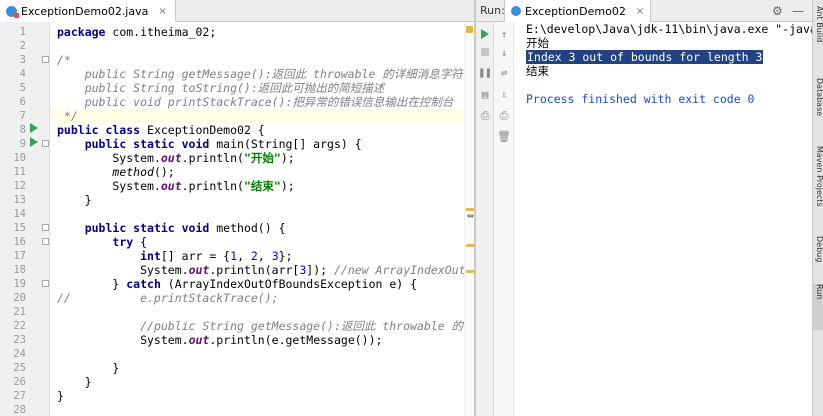 The height and width of the screenshot is (416, 823). Describe the element at coordinates (818, 307) in the screenshot. I see `tool-window-run: Run` at that location.